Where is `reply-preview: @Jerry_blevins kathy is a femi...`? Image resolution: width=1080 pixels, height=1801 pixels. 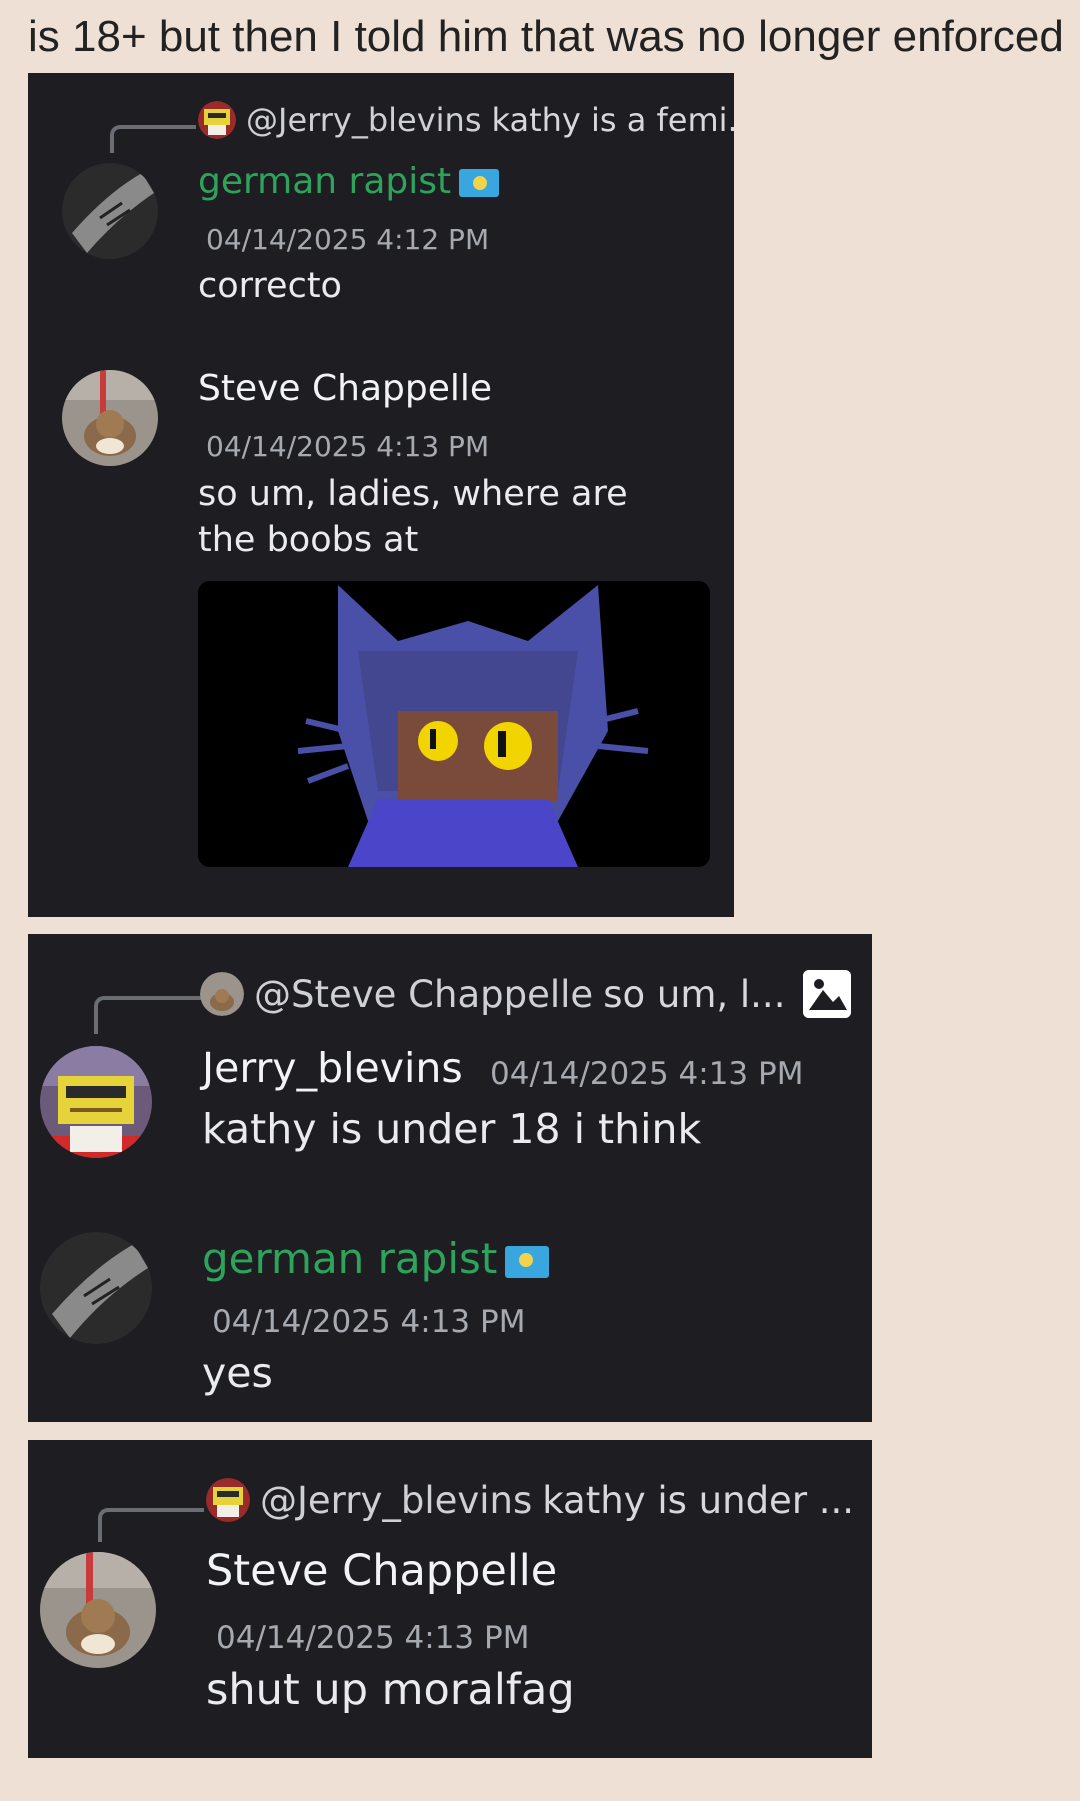
reply-preview: @Jerry_blevins kathy is a femi... is located at coordinates (466, 120).